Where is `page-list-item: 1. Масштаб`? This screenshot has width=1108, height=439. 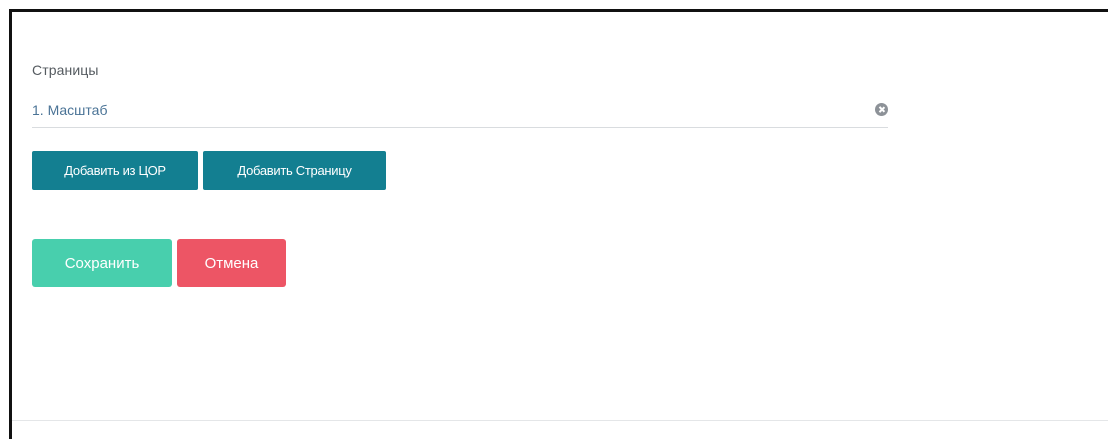
page-list-item: 1. Масштаб is located at coordinates (460, 112).